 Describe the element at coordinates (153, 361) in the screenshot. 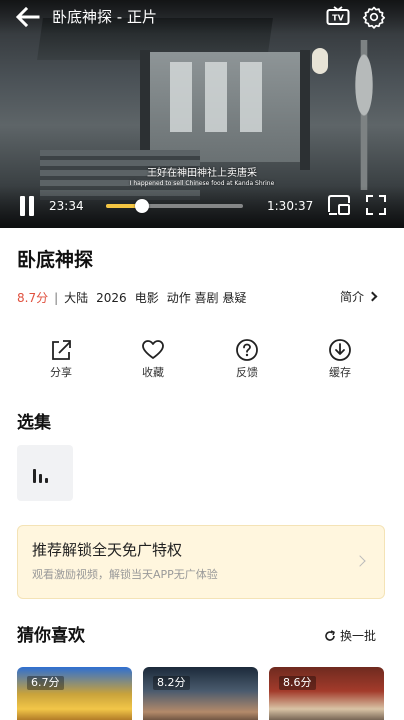

I see `favorite-button: 收藏` at that location.